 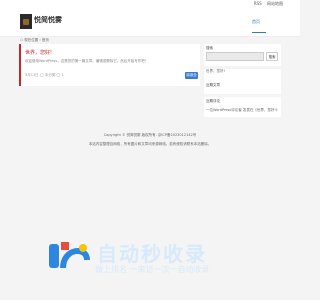 I want to click on recent-post-item: 世界，您好!, so click(x=215, y=71).